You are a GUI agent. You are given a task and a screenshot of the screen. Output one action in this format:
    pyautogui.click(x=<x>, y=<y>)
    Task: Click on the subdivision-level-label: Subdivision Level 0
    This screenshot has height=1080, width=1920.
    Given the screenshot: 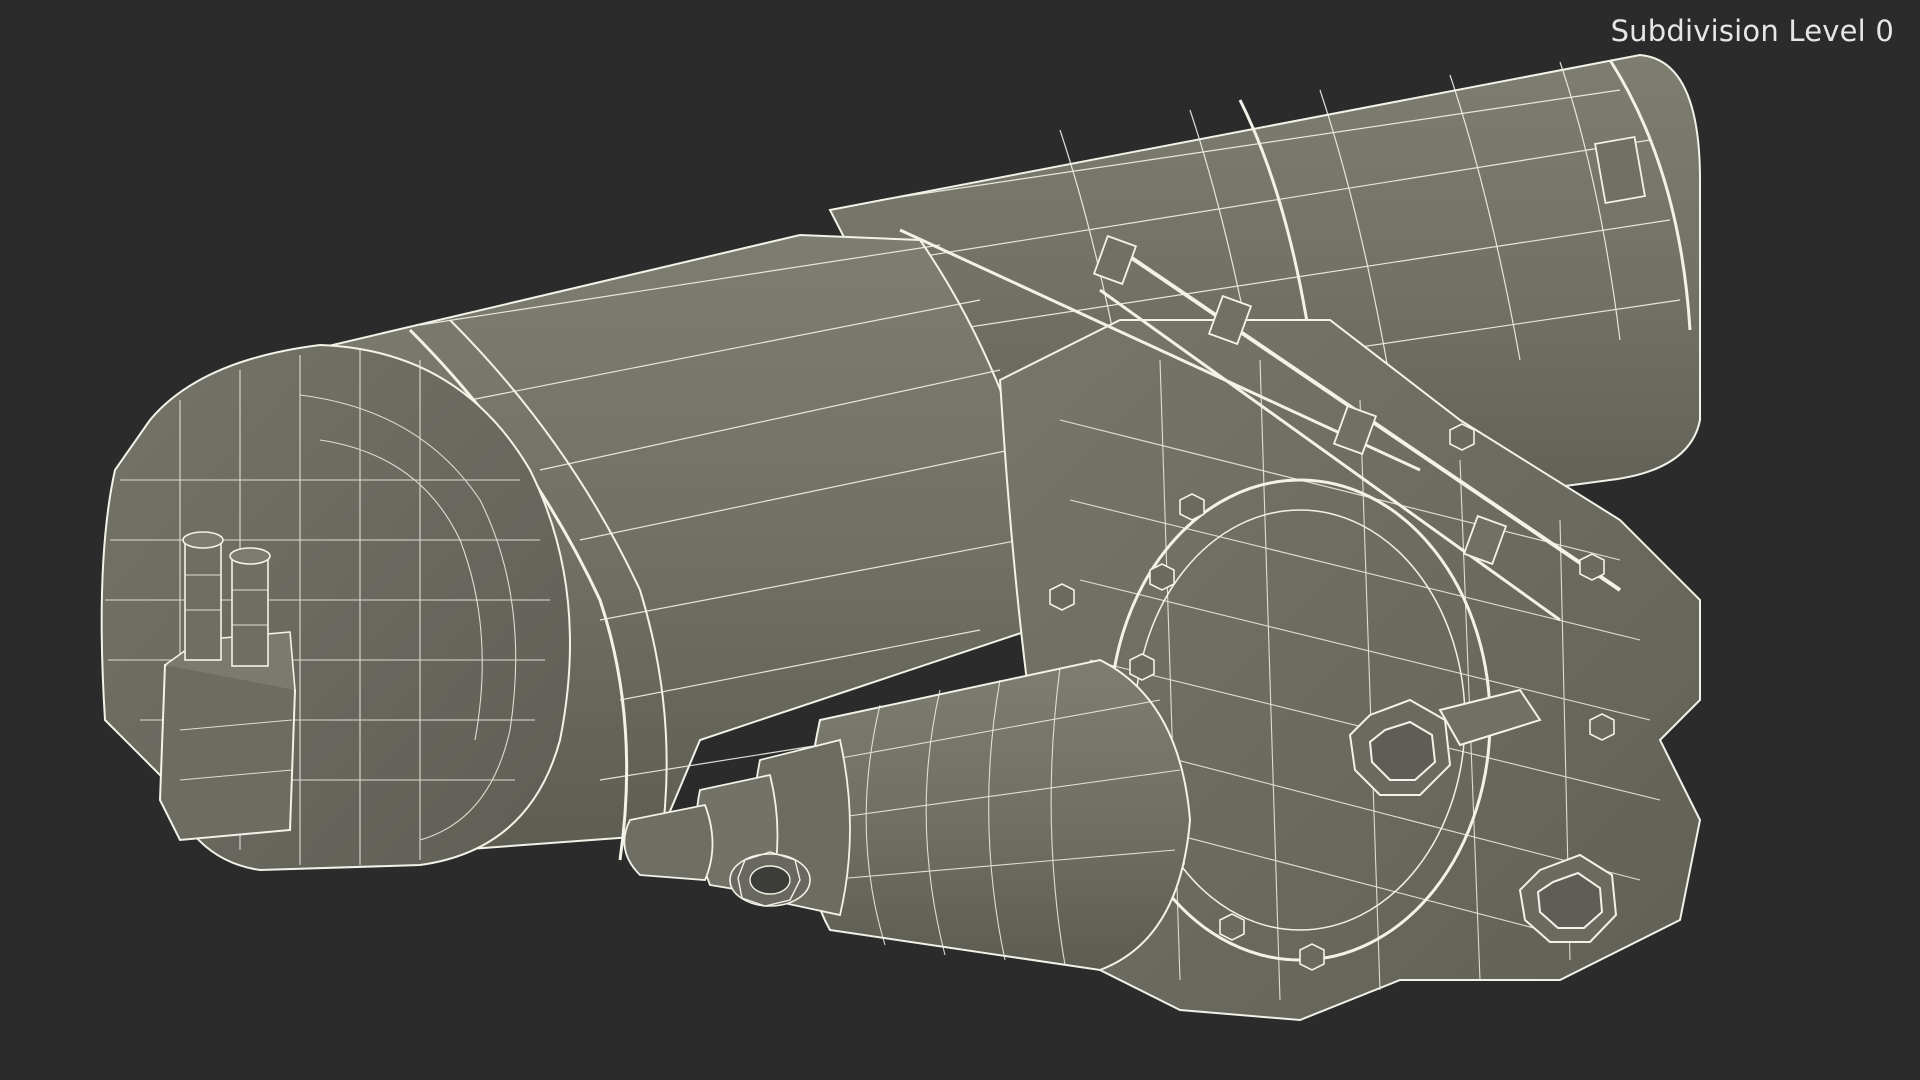 What is the action you would take?
    pyautogui.click(x=1752, y=31)
    